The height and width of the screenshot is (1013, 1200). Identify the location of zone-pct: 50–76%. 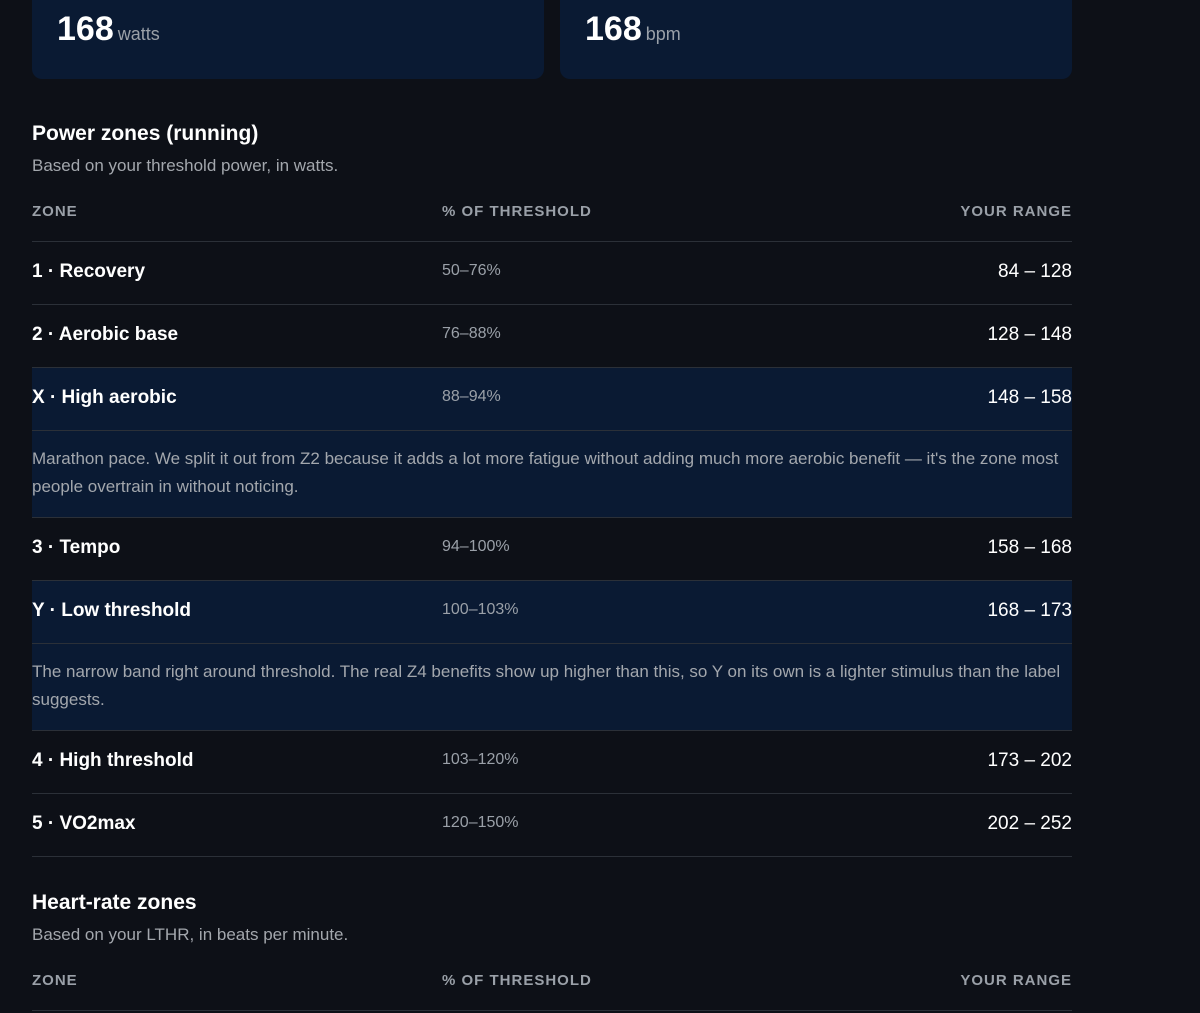
(471, 270).